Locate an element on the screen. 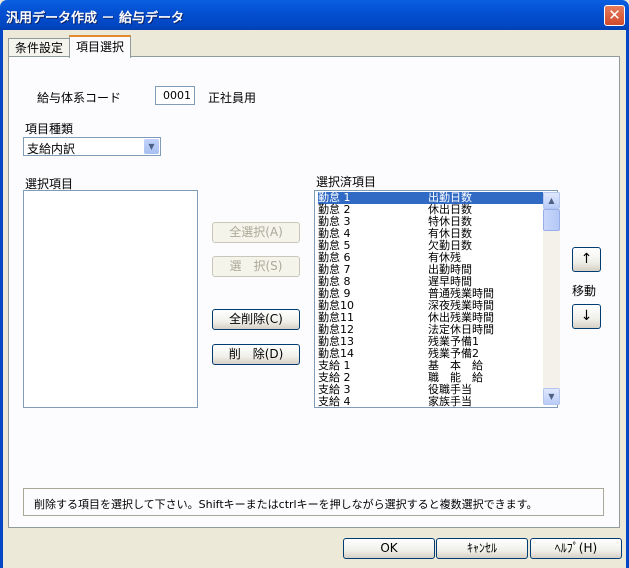  list-item-name: 家族手当 is located at coordinates (450, 401).